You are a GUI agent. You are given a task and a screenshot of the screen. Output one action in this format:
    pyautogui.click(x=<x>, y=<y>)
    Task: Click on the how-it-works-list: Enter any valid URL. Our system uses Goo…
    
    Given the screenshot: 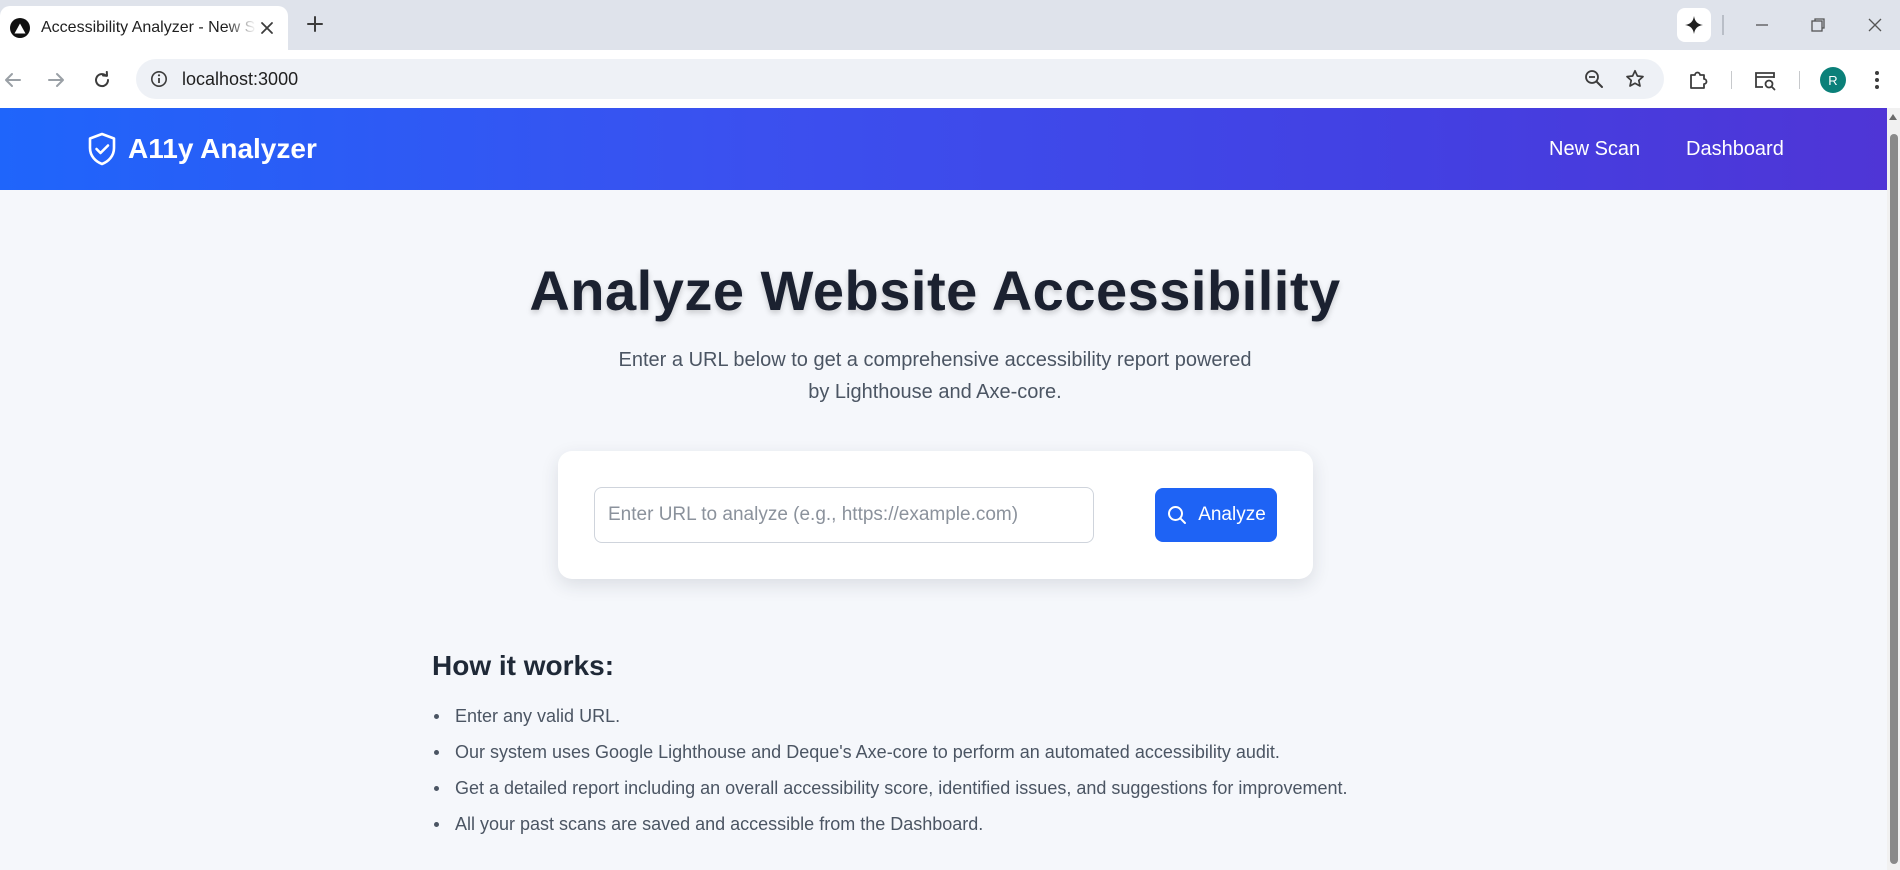 What is the action you would take?
    pyautogui.click(x=889, y=770)
    